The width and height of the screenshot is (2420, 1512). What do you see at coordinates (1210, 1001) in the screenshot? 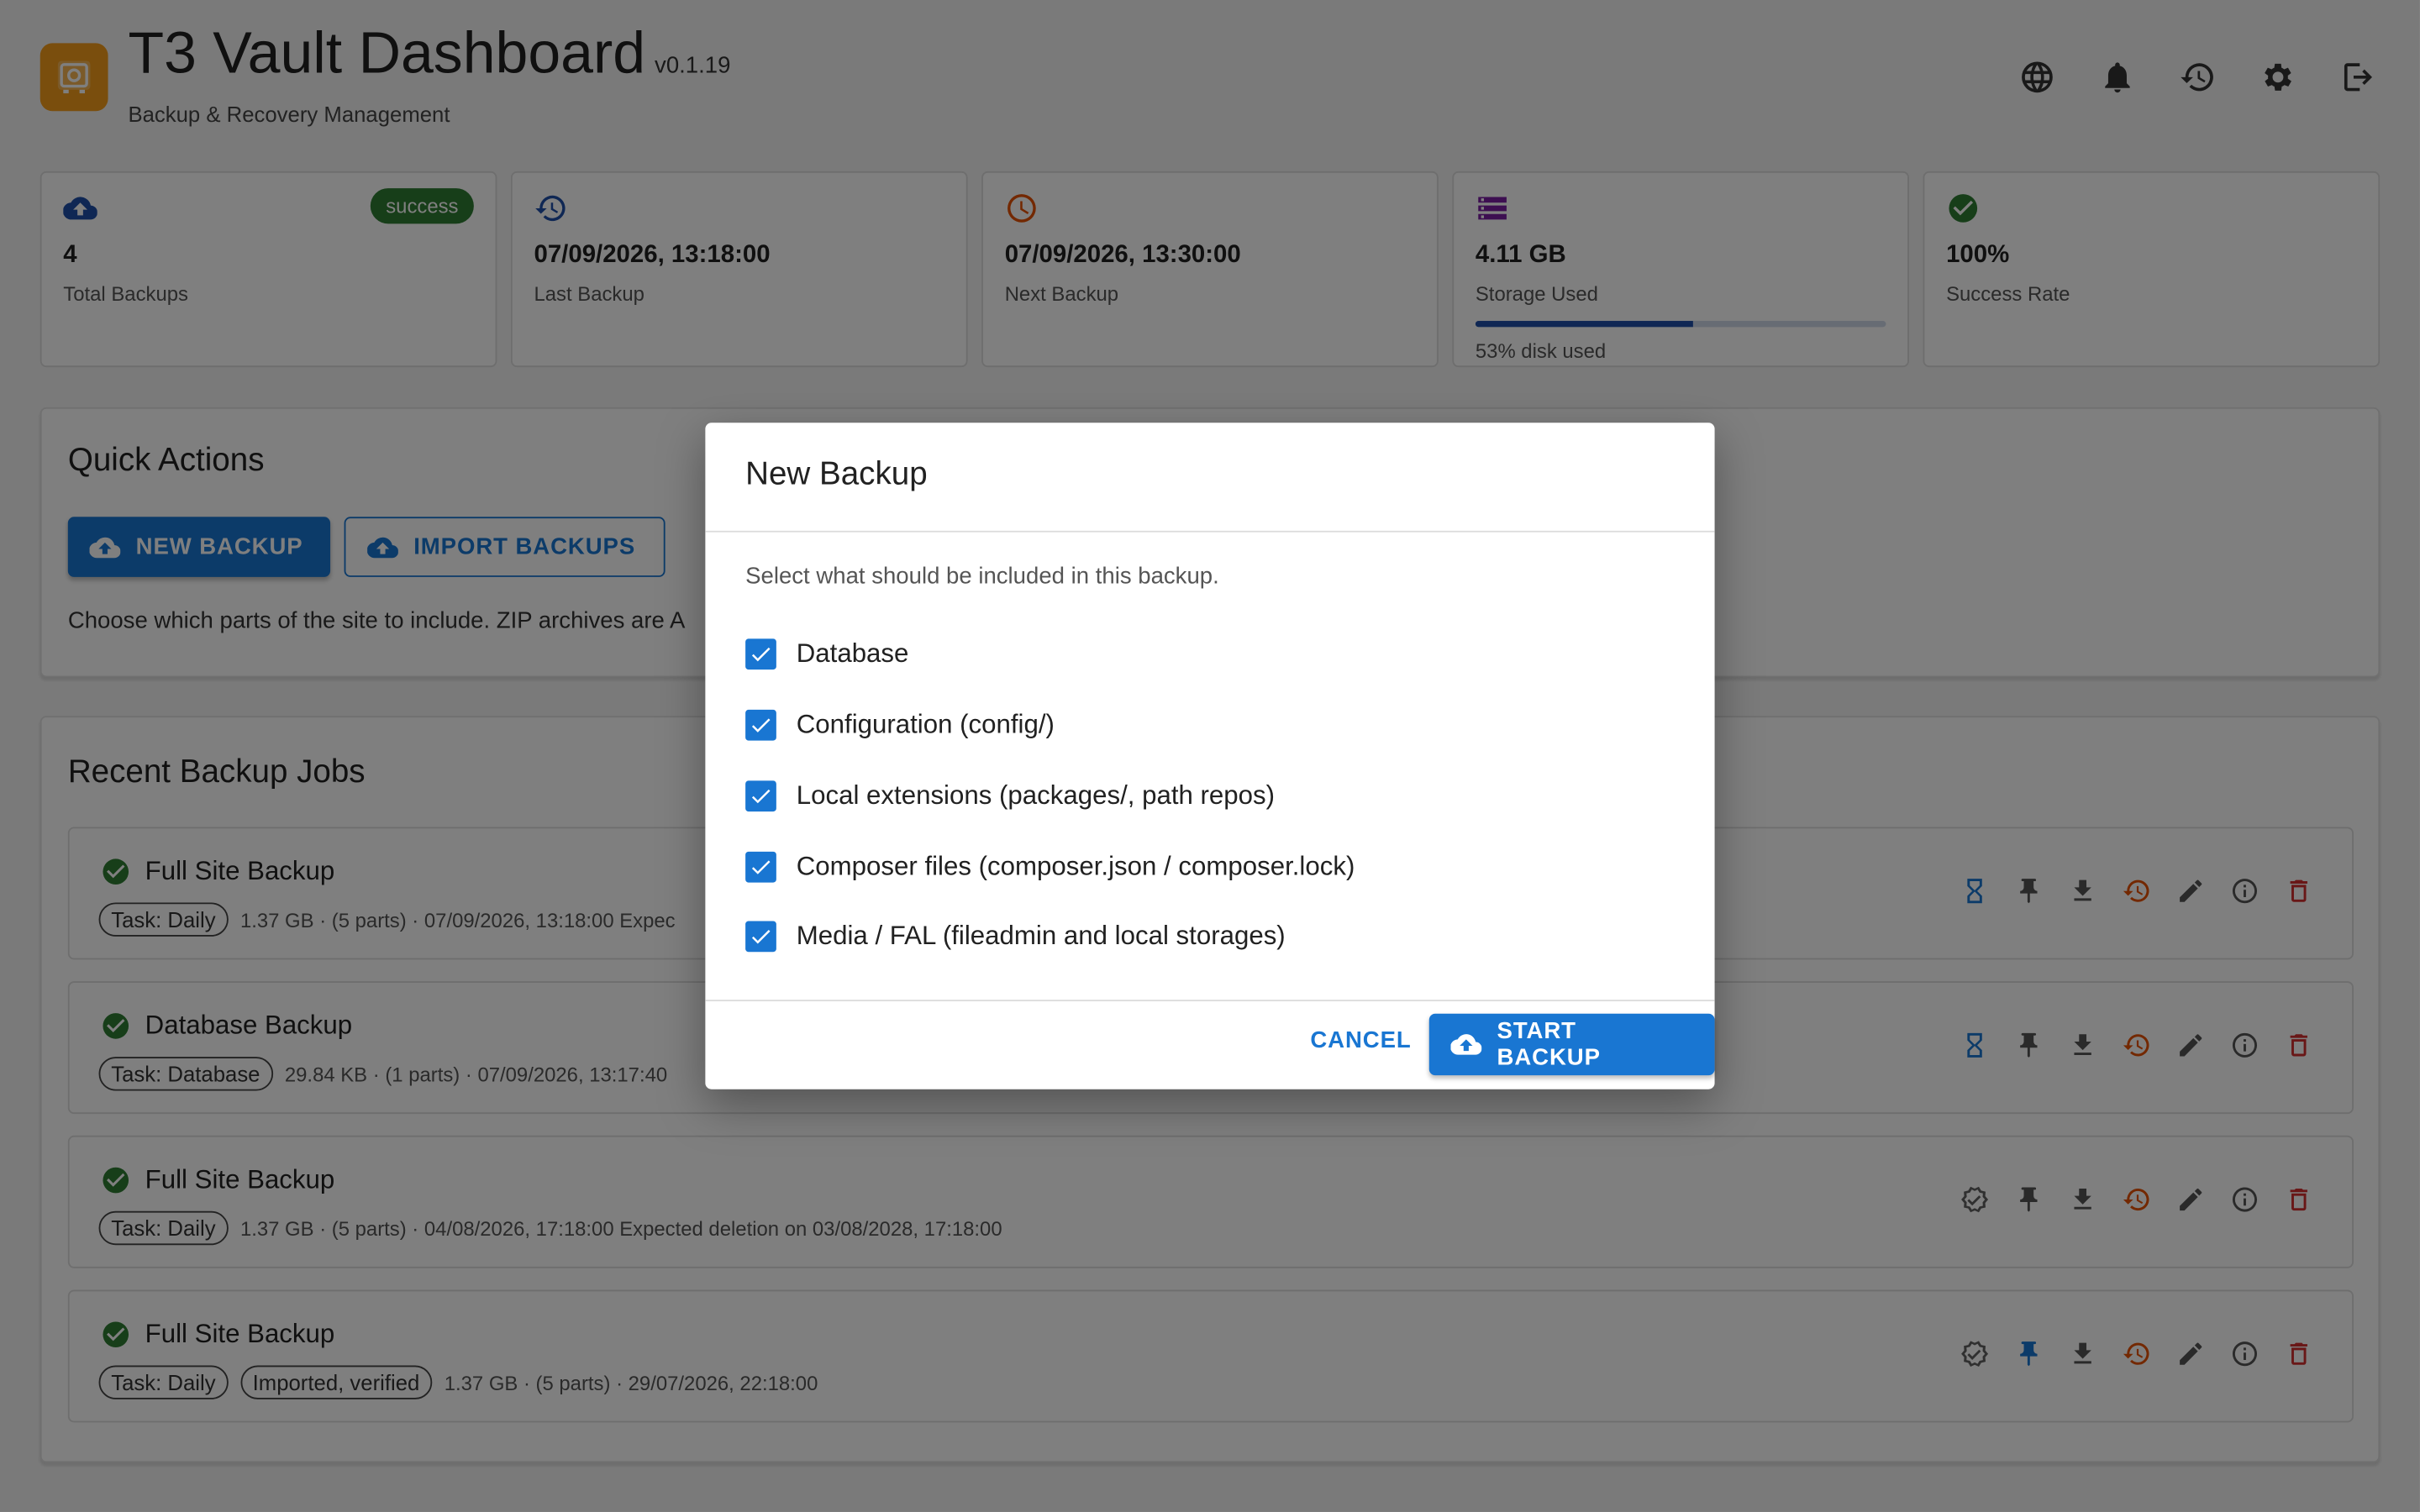
I see `dialog-footer-divider` at bounding box center [1210, 1001].